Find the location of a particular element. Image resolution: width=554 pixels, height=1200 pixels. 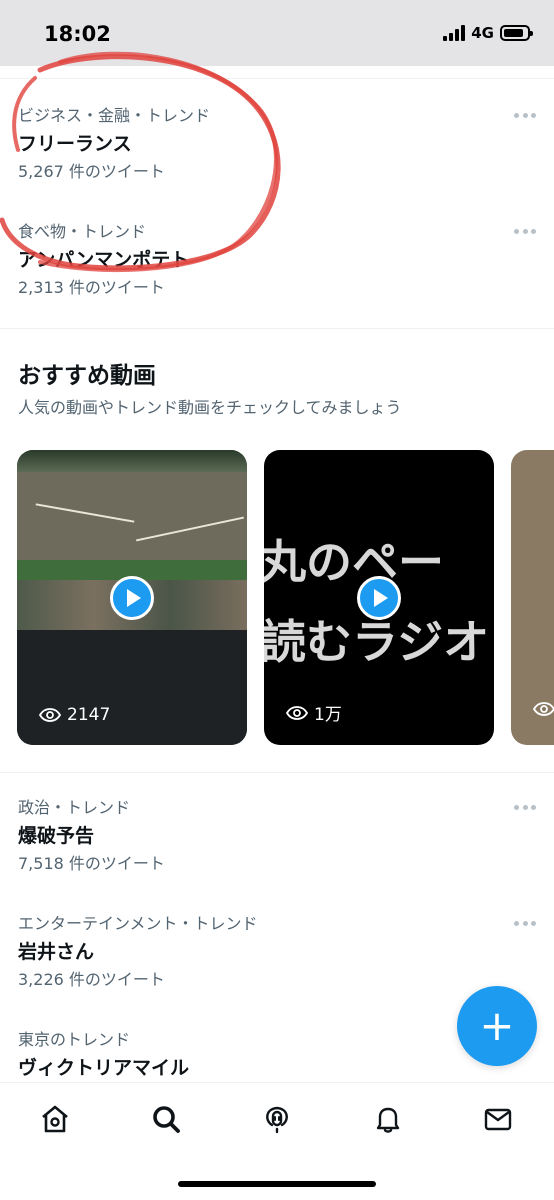

trend-name: フリーランス is located at coordinates (75, 144).